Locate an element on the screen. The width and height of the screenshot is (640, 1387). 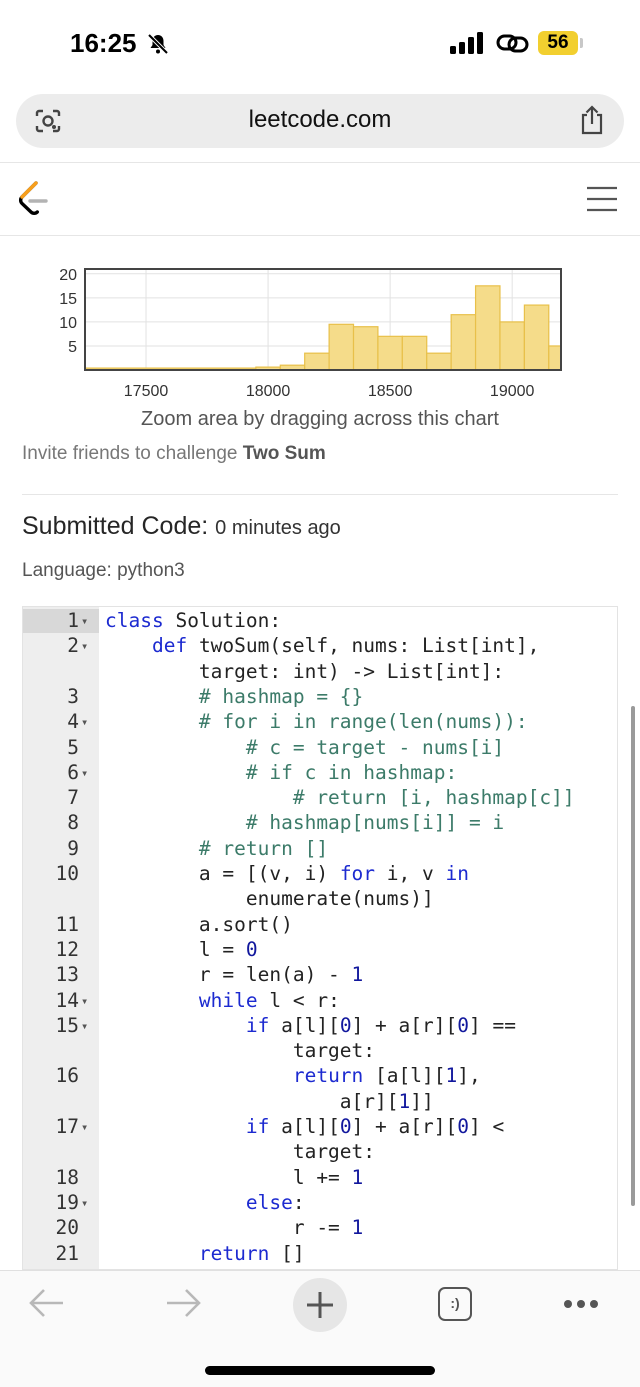
code-line: # if c in hashmap: is located at coordinates (281, 772).